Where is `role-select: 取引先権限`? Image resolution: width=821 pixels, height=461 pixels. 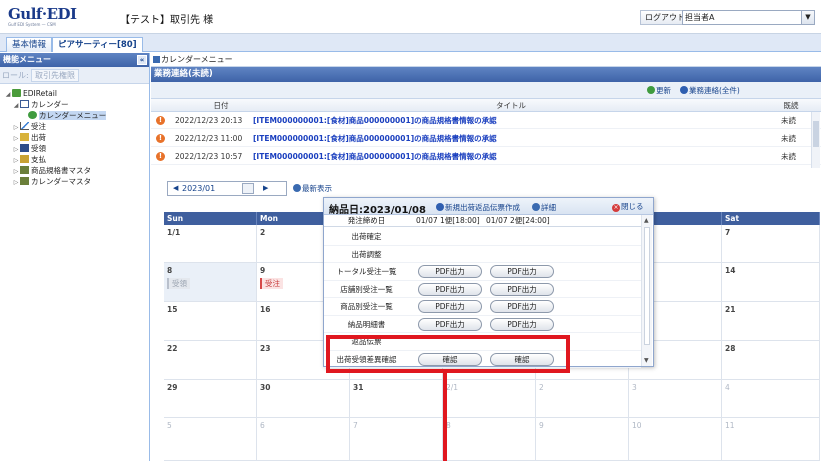 role-select: 取引先権限 is located at coordinates (55, 75).